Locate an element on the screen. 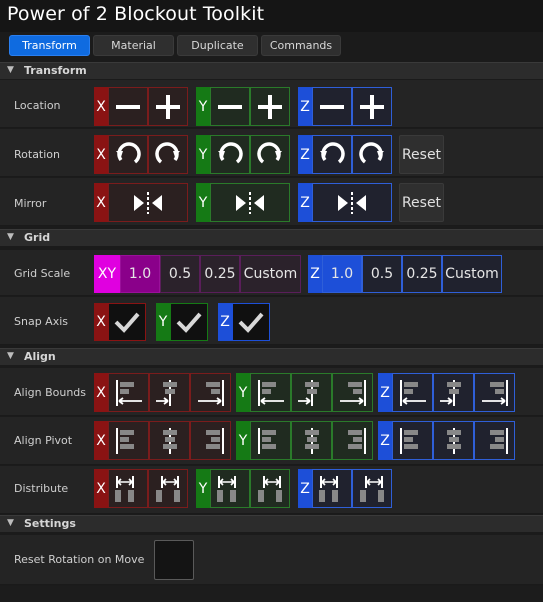 The height and width of the screenshot is (602, 543). align-pivot-x-min-button is located at coordinates (128, 440).